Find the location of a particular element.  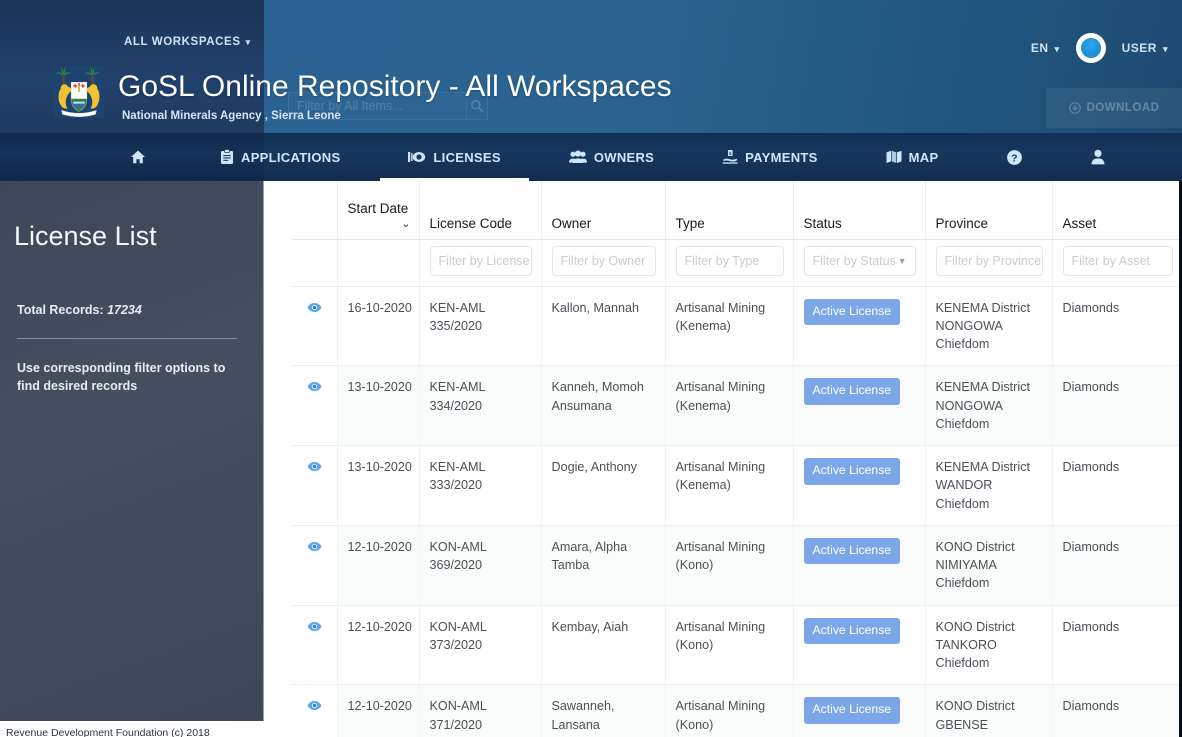

filter-placeholder: Filter by License Code is located at coordinates (484, 260).